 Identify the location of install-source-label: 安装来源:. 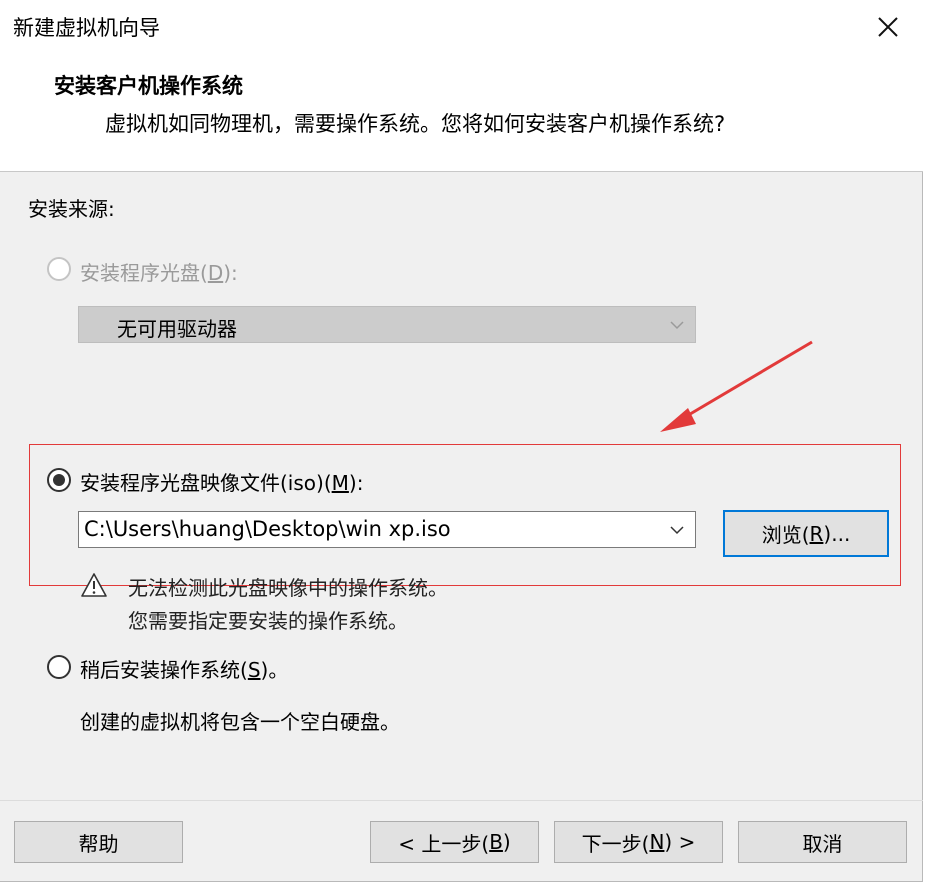
(71, 209).